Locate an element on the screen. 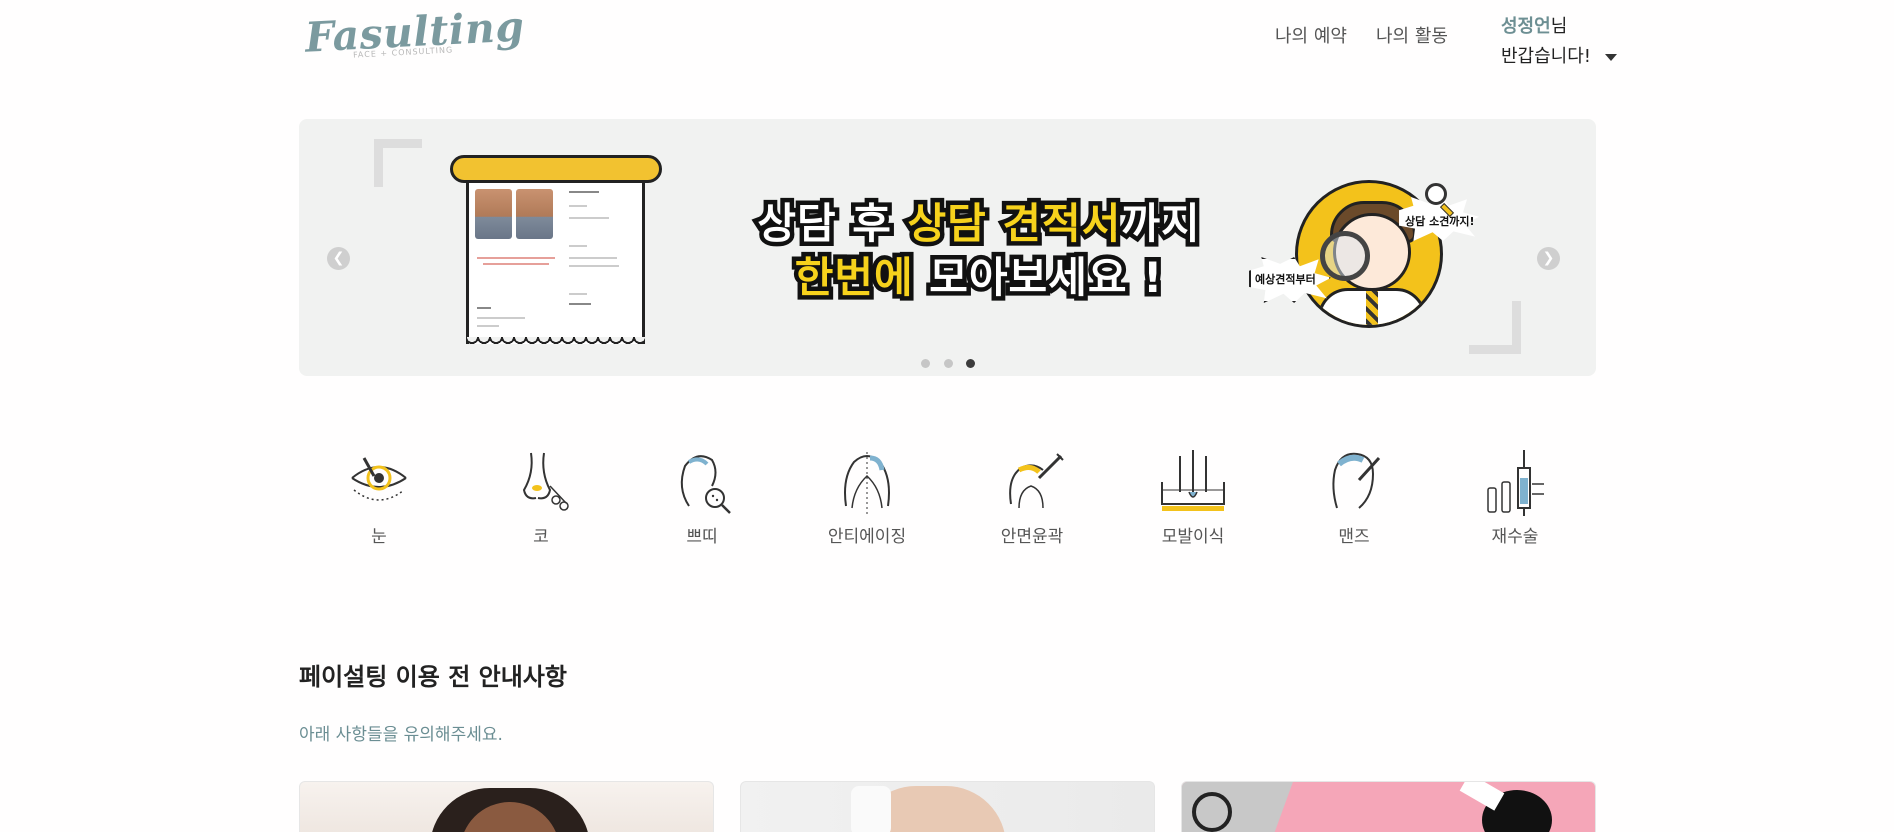  facial-contour-icon is located at coordinates (1036, 481).